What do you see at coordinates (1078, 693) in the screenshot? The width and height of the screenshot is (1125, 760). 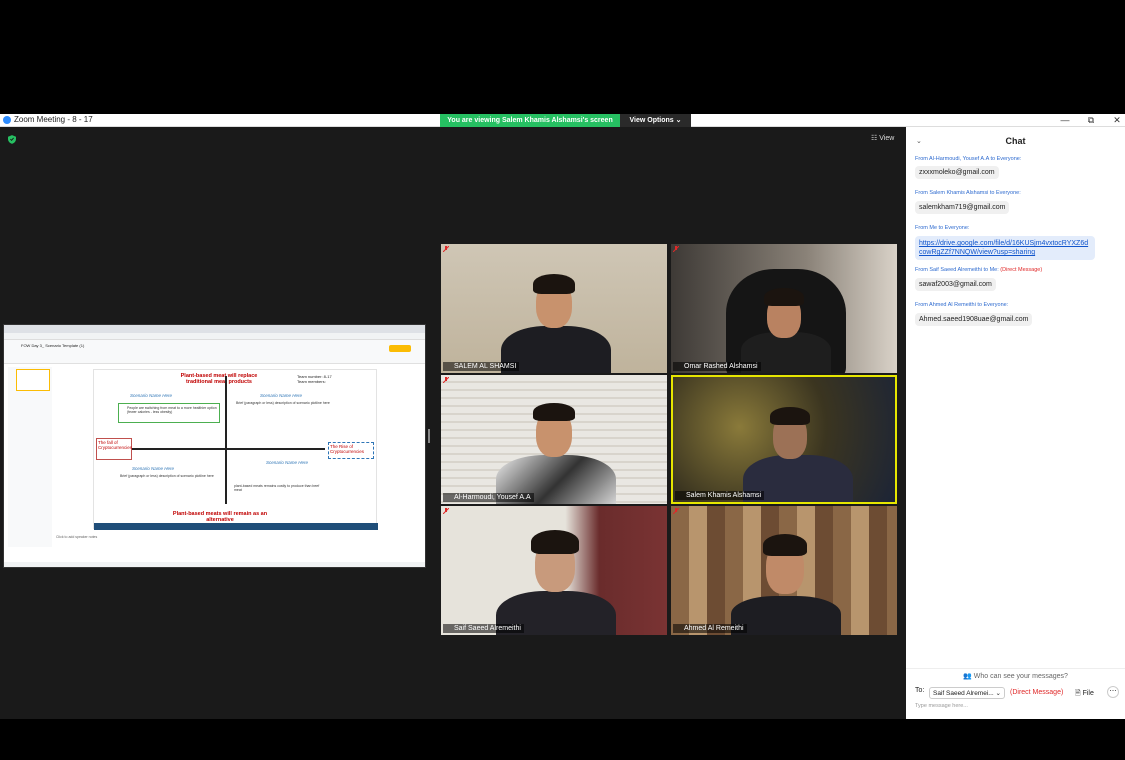 I see `file-icon: 🗎` at bounding box center [1078, 693].